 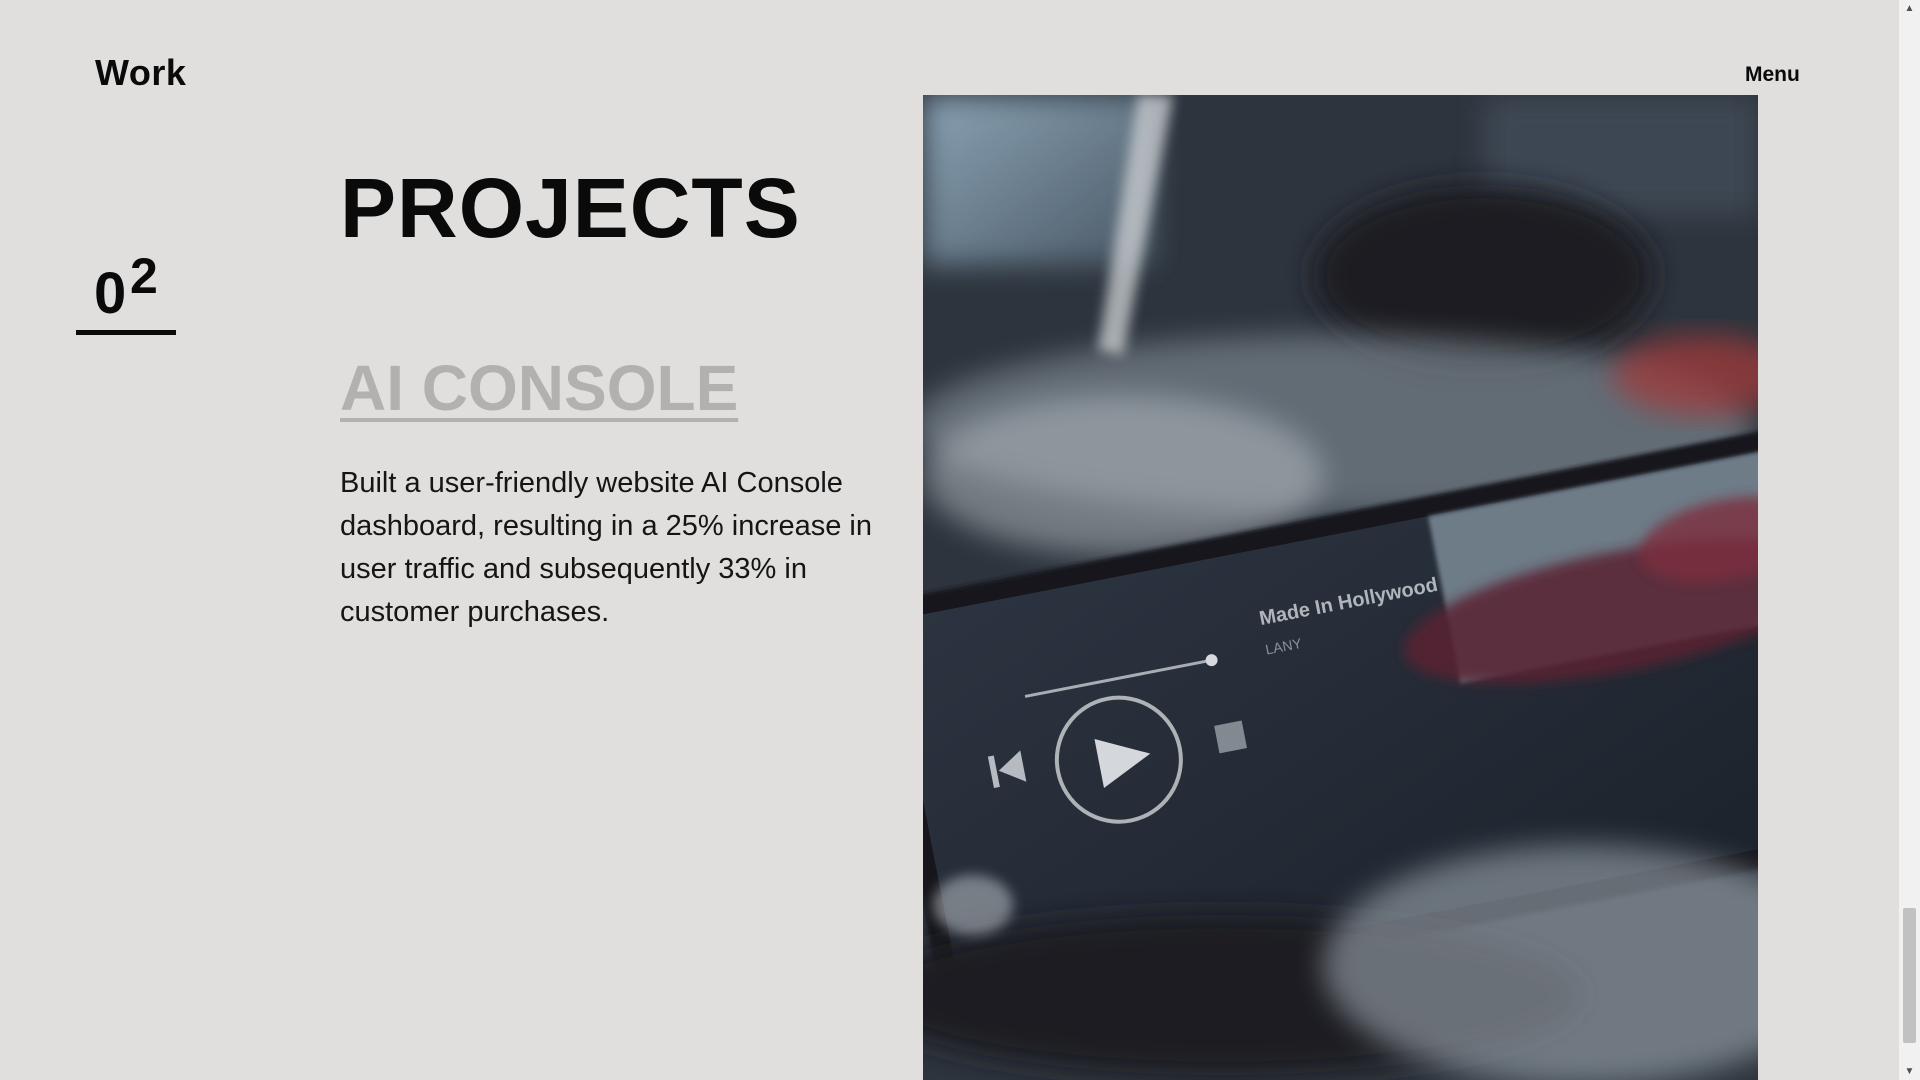 I want to click on scrollbar-thumb, so click(x=1909, y=975).